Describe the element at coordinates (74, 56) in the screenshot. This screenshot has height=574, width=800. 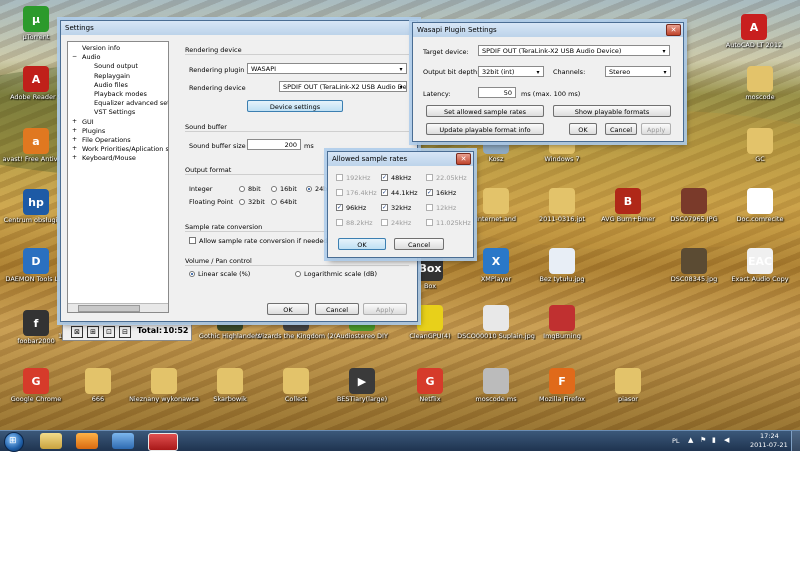
I see `tree-expander-icon: −` at that location.